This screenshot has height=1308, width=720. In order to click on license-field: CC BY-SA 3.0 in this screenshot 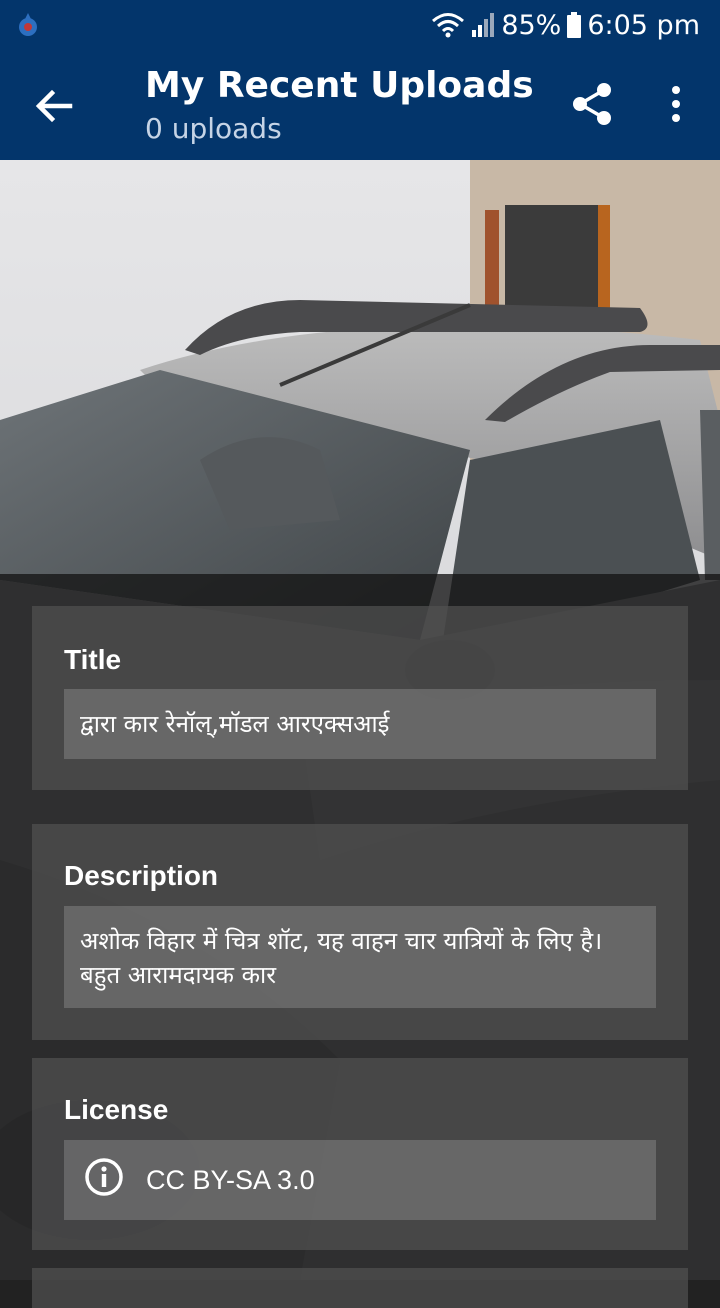, I will do `click(360, 1180)`.